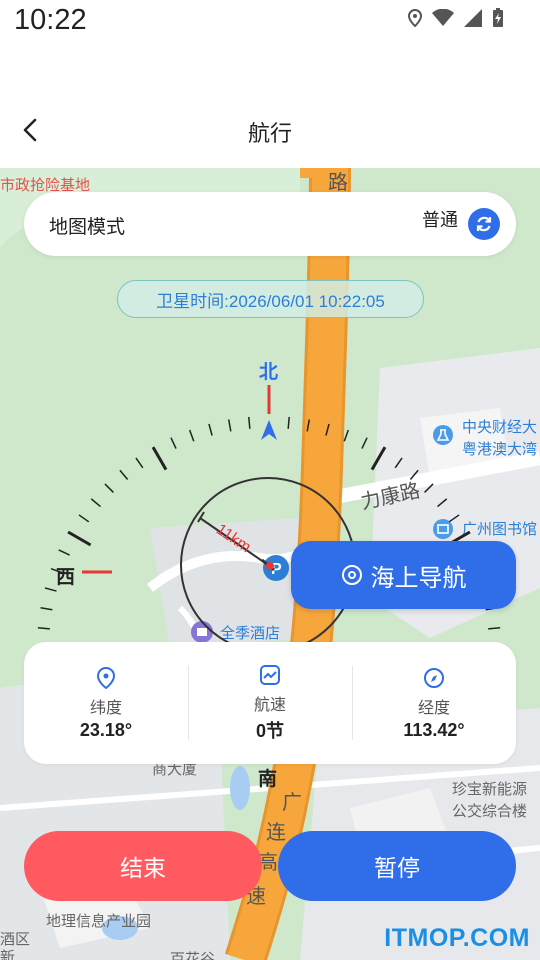  Describe the element at coordinates (269, 372) in the screenshot. I see `compass-north-label: 北` at that location.